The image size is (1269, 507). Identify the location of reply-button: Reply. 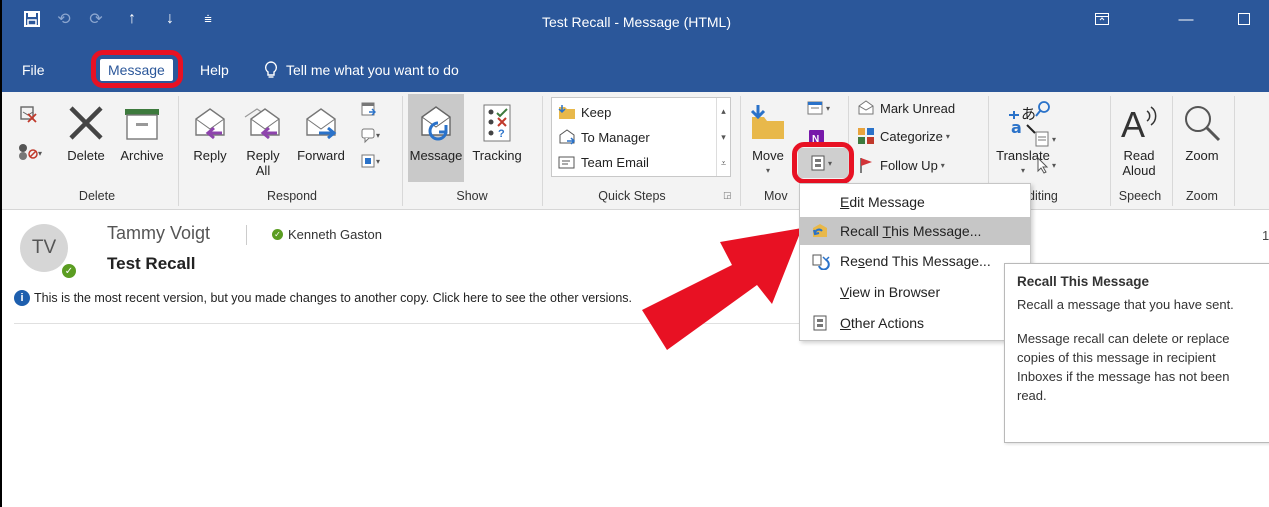
(210, 131).